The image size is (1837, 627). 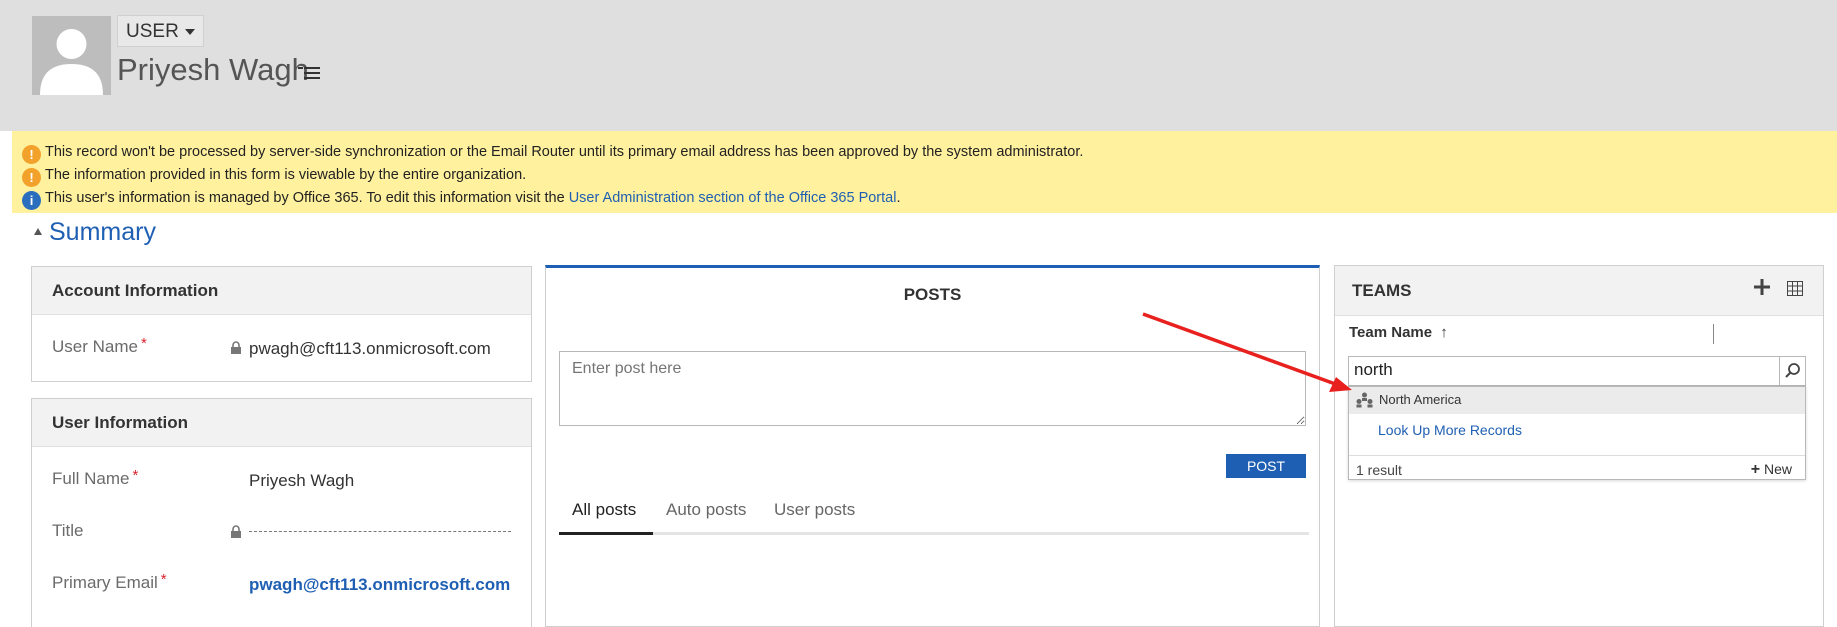 I want to click on primary-email-label: Primary Email *, so click(x=109, y=581).